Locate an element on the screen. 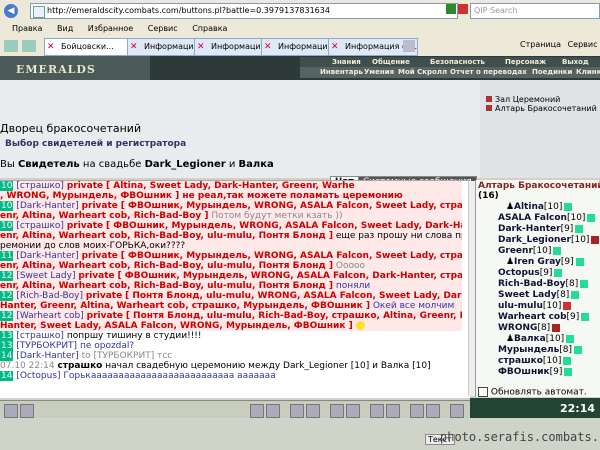  sidebar-title: Алтарь Бракосочетаний is located at coordinates (539, 186).